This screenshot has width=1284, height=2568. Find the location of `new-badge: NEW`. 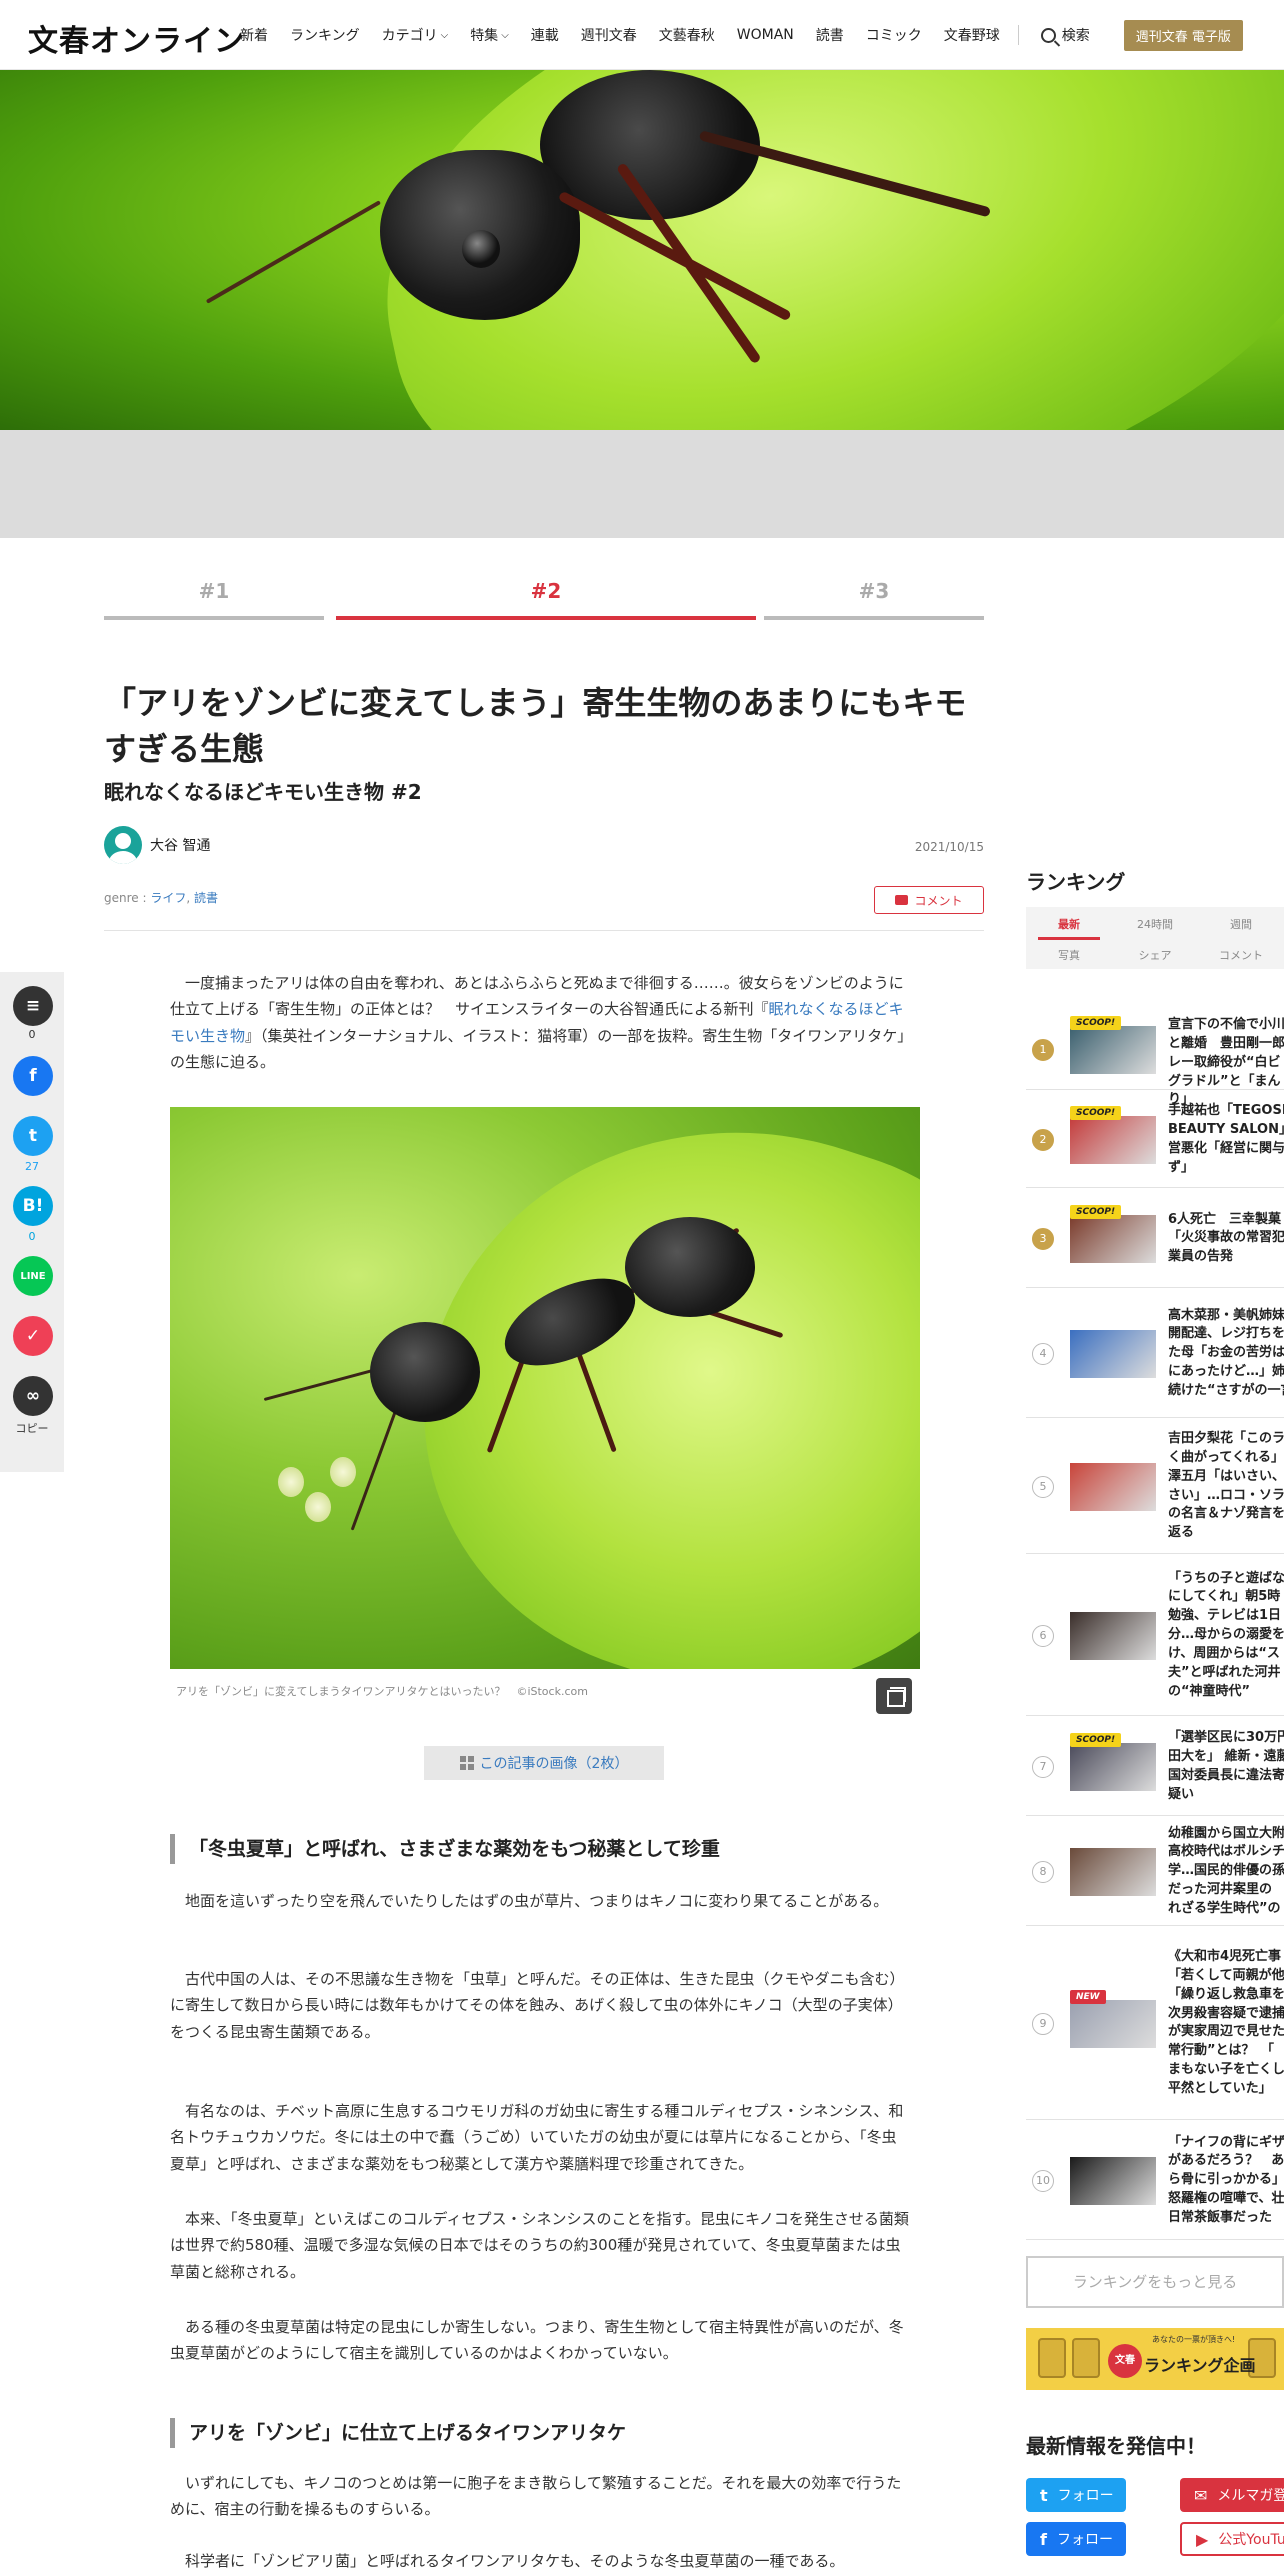

new-badge: NEW is located at coordinates (1088, 1997).